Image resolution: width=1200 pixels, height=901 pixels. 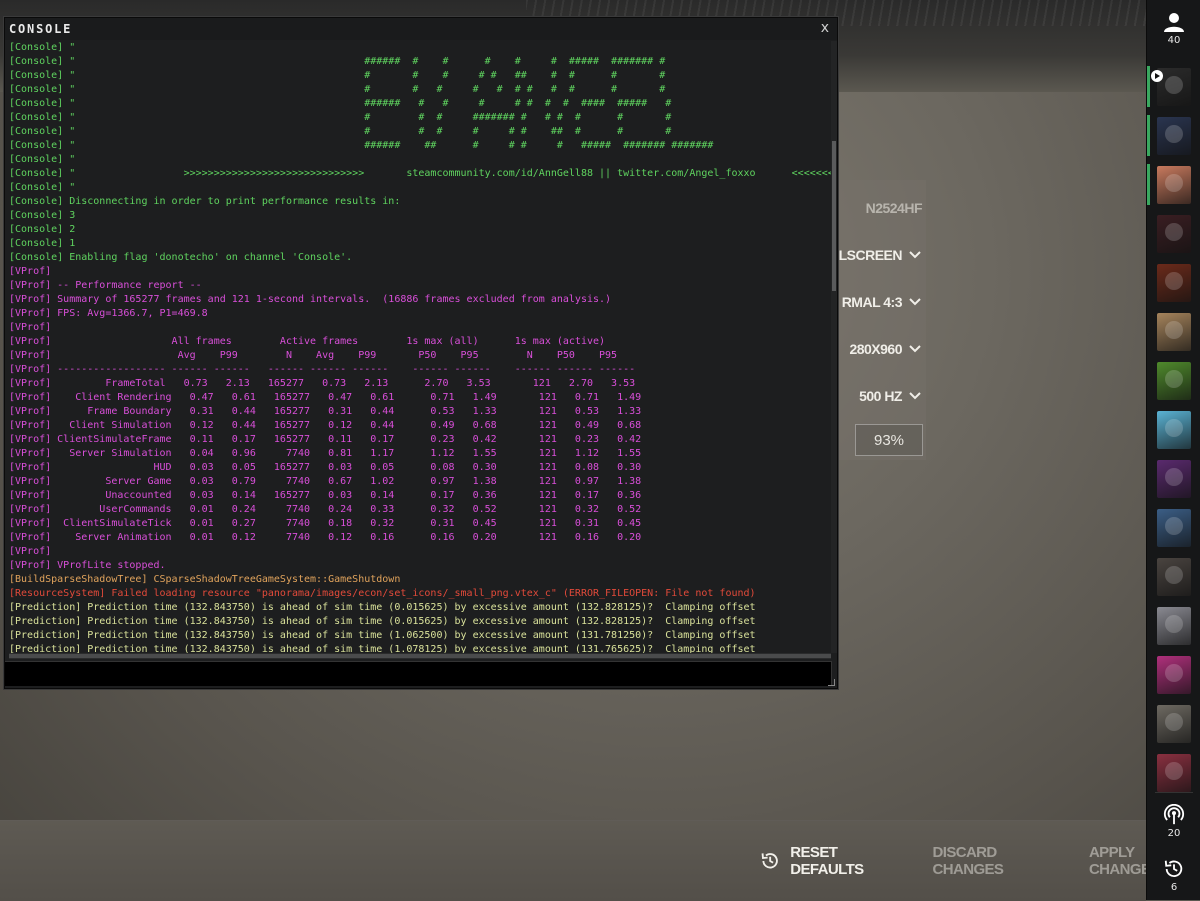 What do you see at coordinates (421, 29) in the screenshot?
I see `console-title-bar: CONSOLE x` at bounding box center [421, 29].